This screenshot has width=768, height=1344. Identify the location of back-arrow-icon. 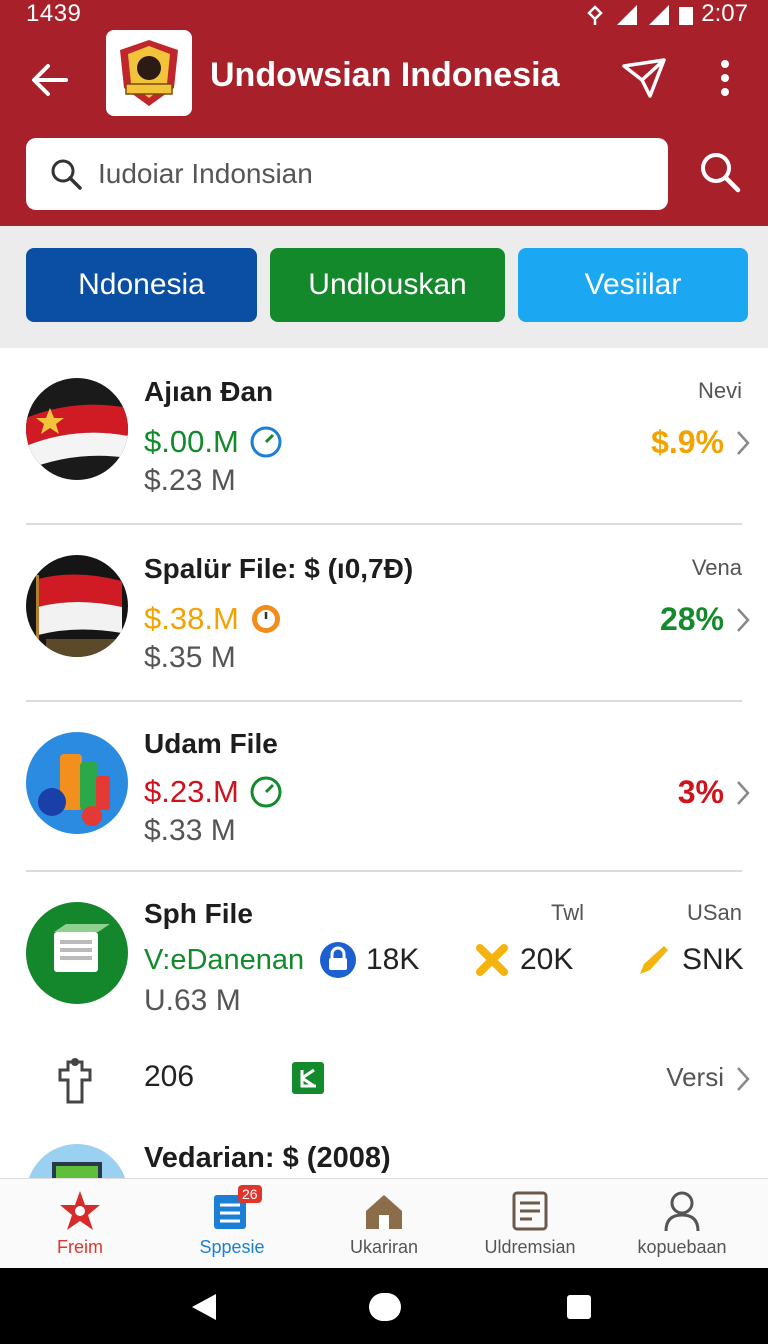
(50, 80).